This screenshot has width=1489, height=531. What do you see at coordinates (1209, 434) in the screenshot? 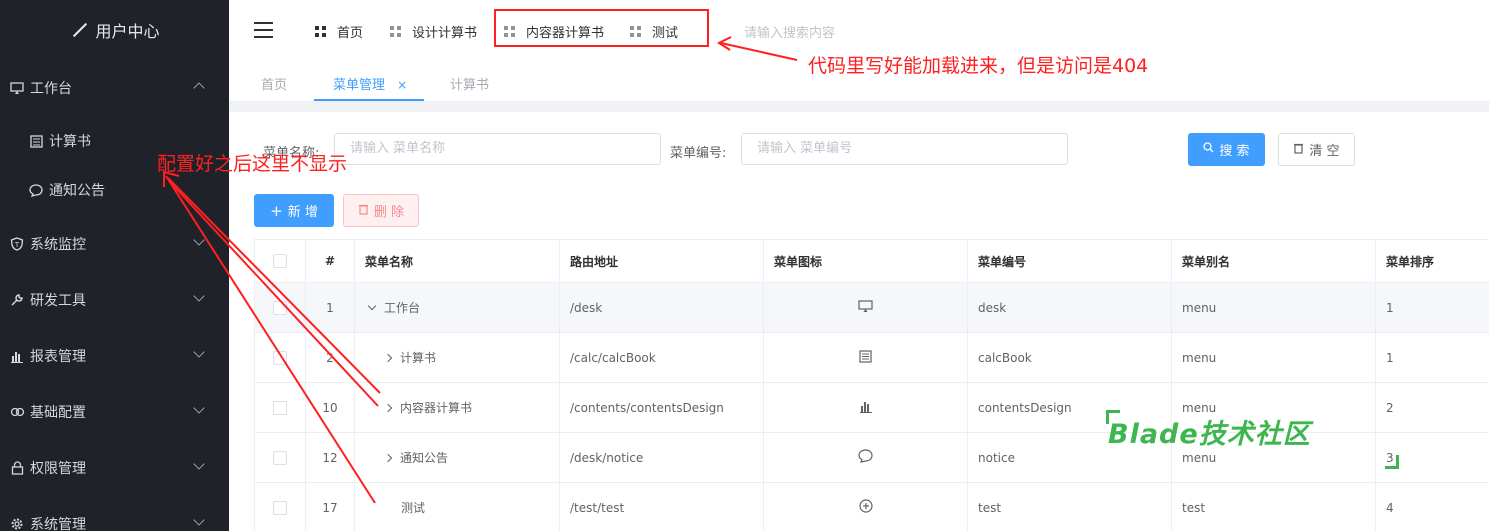
I see `watermark-text: Blade技术社区` at bounding box center [1209, 434].